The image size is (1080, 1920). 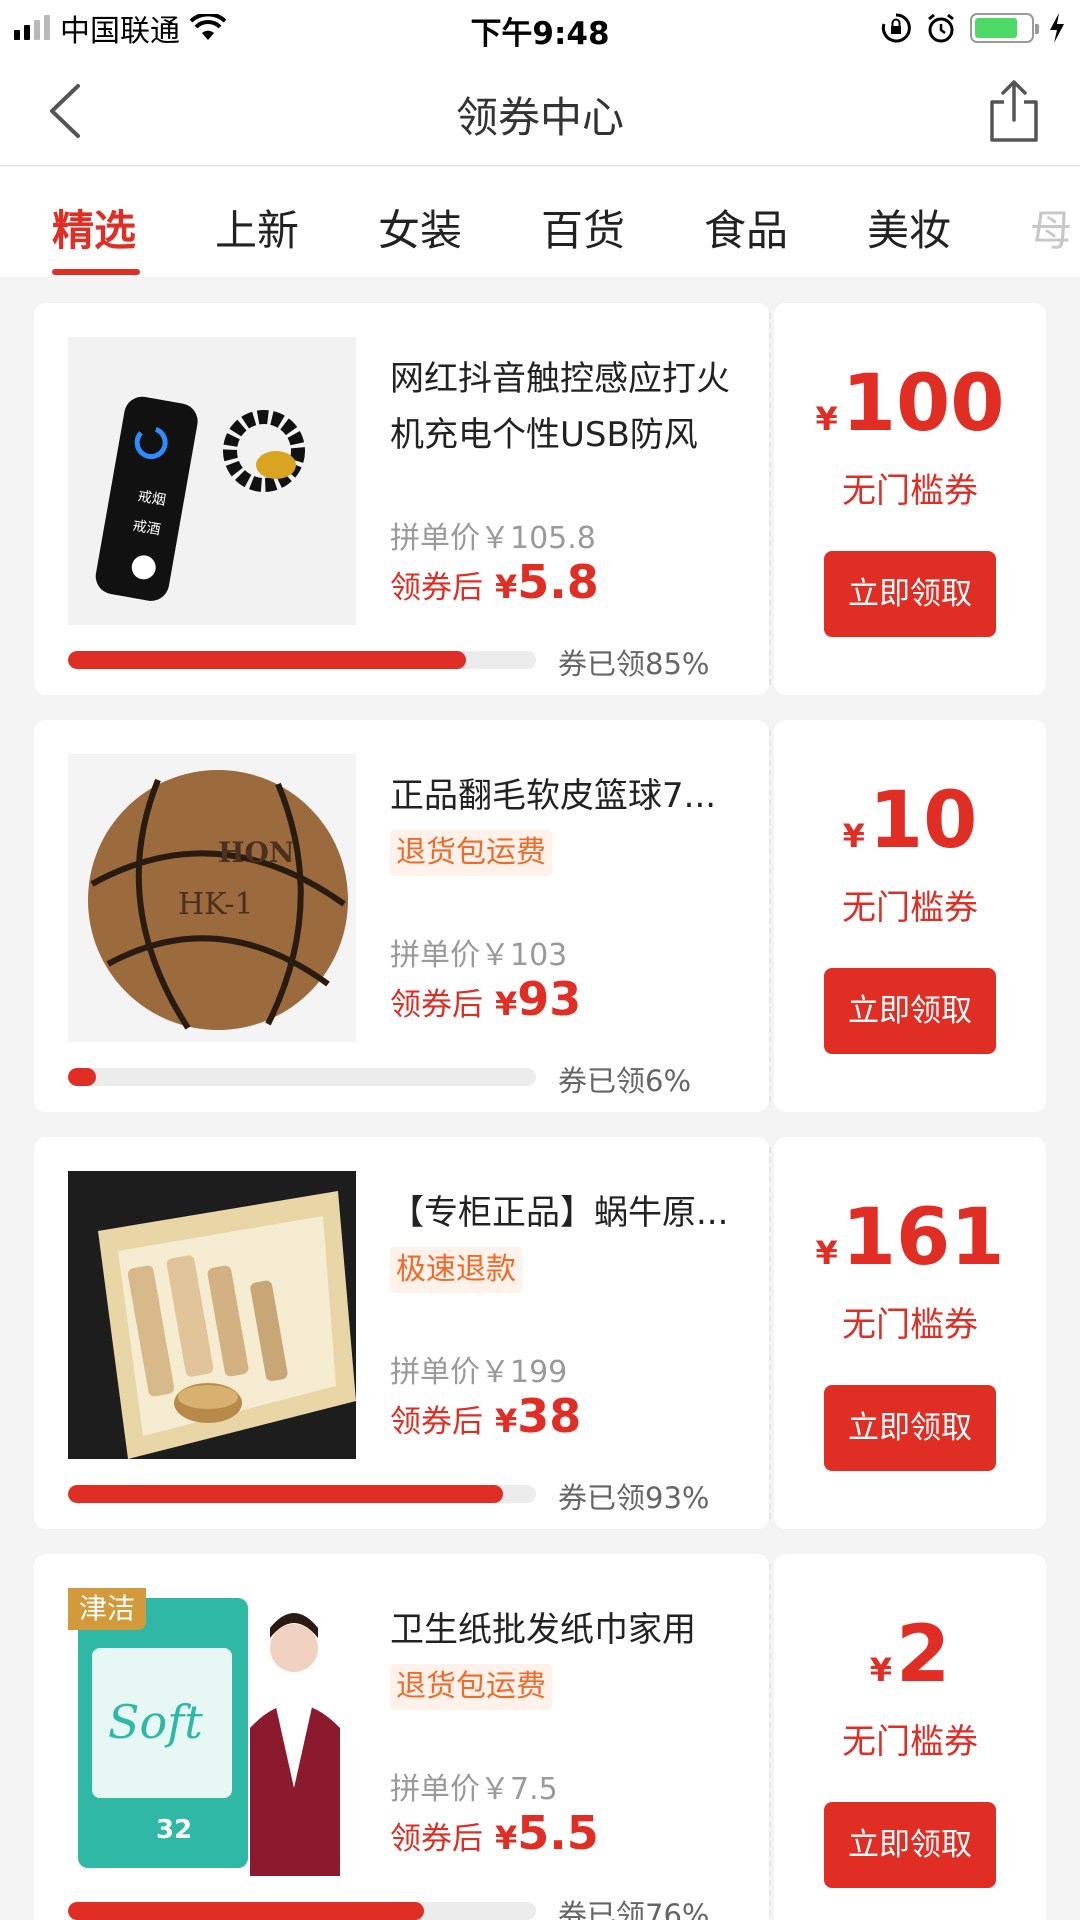 What do you see at coordinates (583, 227) in the screenshot?
I see `tab-general-goods: 百货` at bounding box center [583, 227].